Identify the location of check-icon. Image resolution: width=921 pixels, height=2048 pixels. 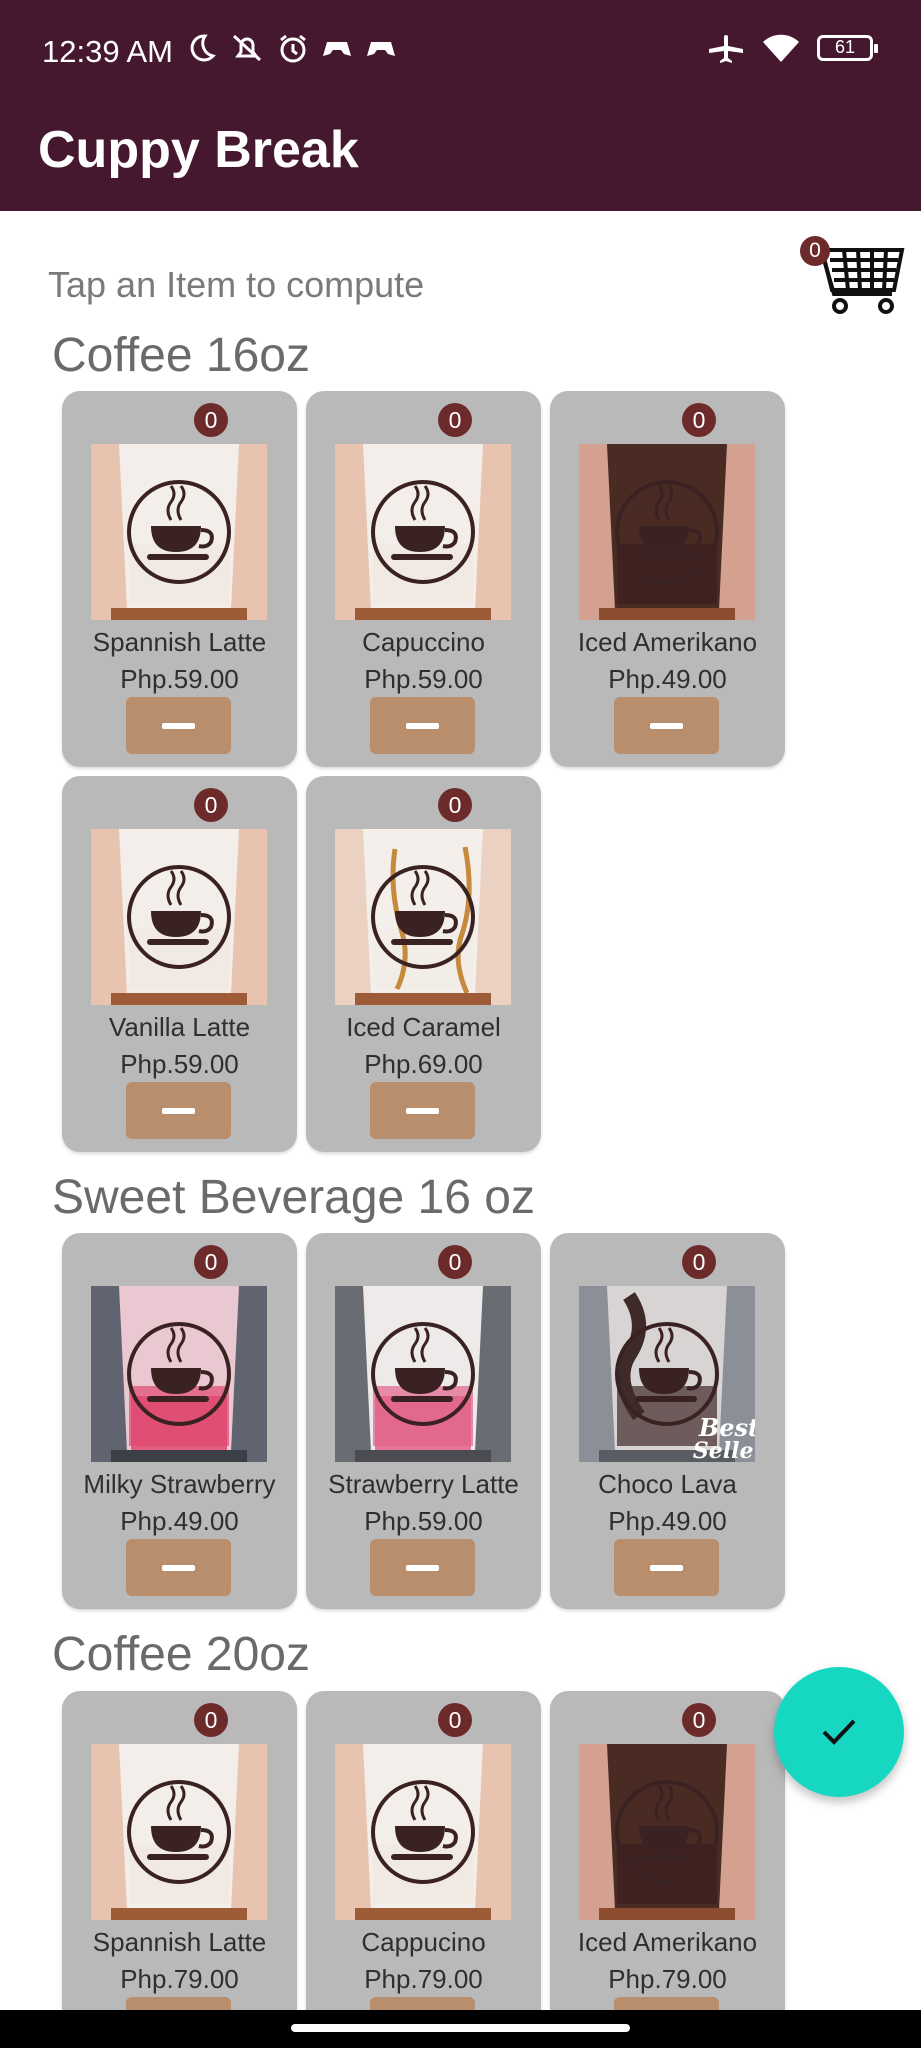
(839, 1732).